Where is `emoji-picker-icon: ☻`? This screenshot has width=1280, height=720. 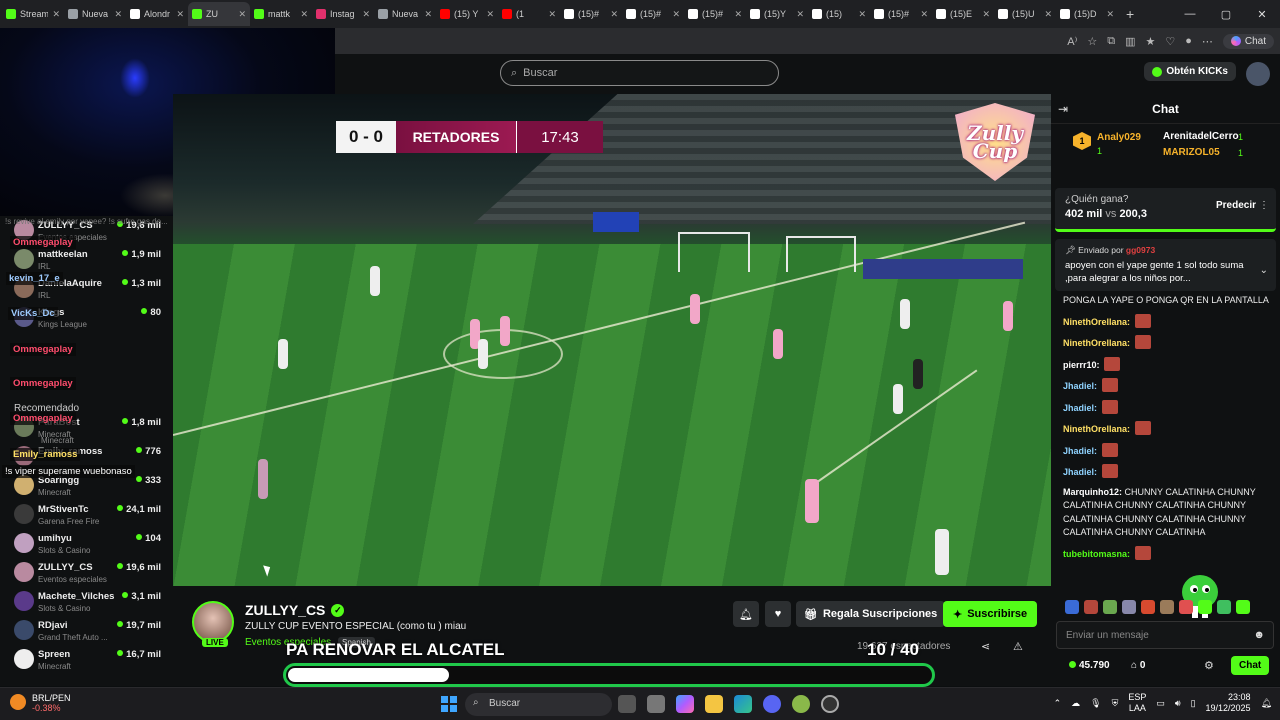
emoji-picker-icon: ☻ is located at coordinates (1259, 635).